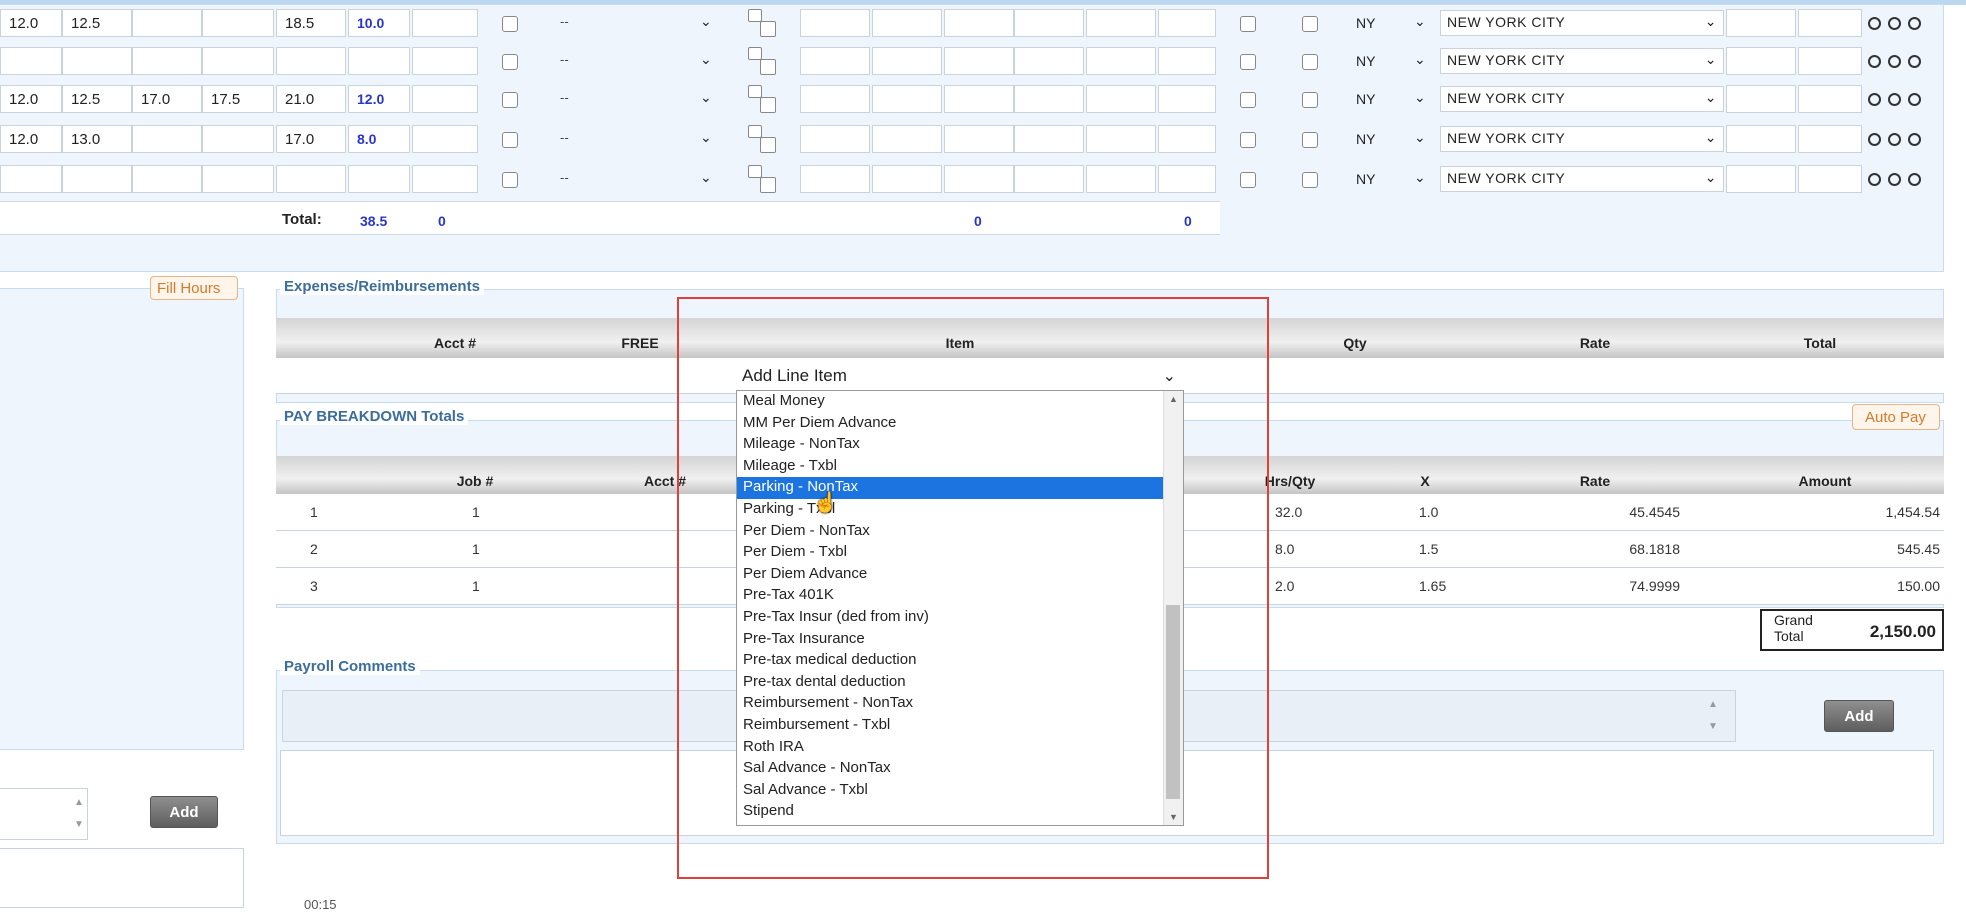 The width and height of the screenshot is (1966, 912). I want to click on time-cell-c4: 17.5, so click(238, 99).